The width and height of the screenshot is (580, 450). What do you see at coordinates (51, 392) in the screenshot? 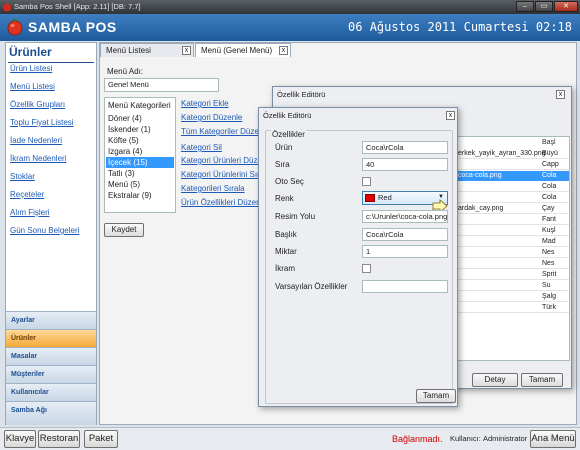
I see `section-kullanicilar: Kullanıcılar` at bounding box center [51, 392].